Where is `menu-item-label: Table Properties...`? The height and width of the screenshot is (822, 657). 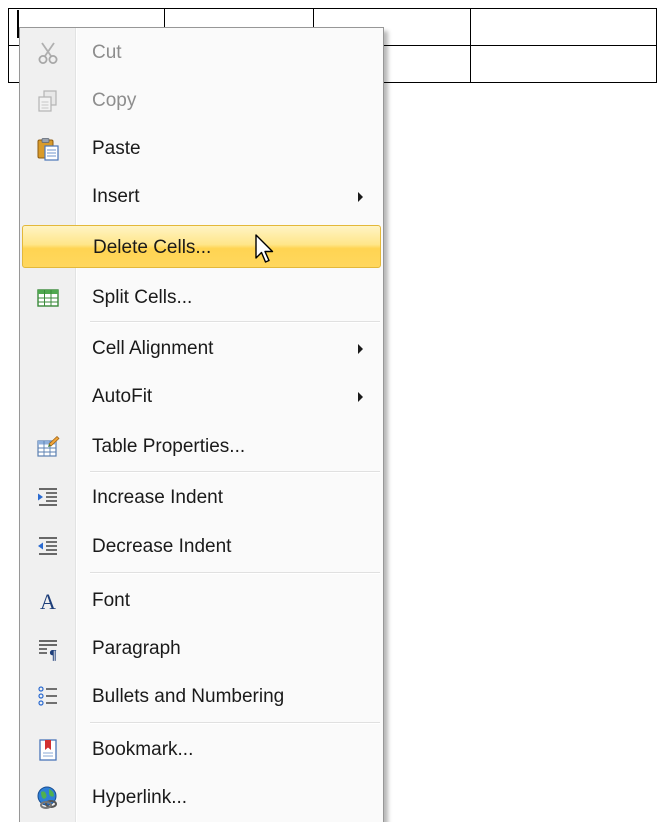
menu-item-label: Table Properties... is located at coordinates (169, 446).